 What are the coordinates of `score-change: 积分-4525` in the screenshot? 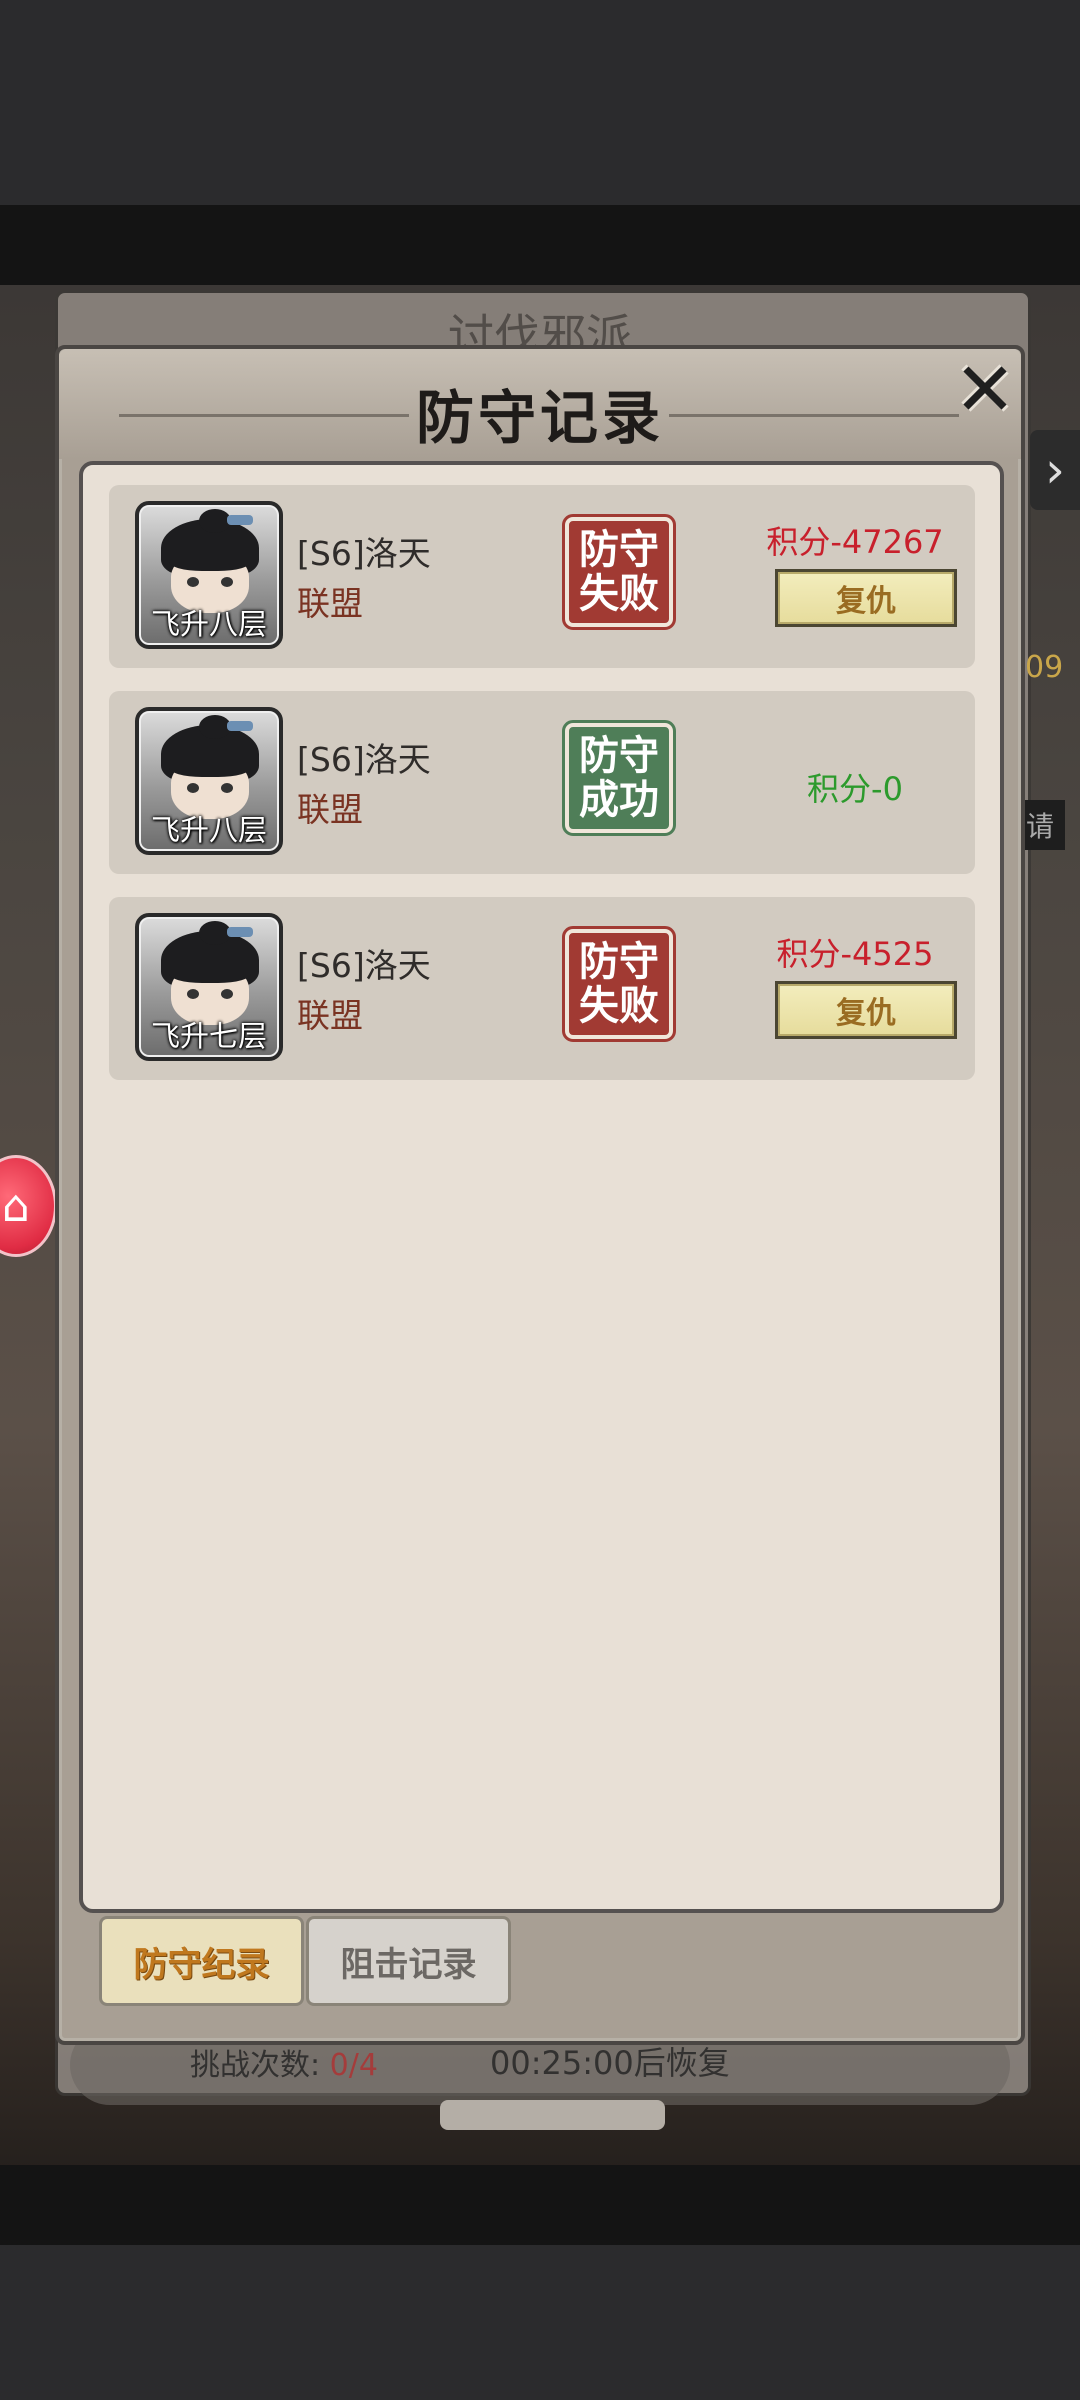 It's located at (855, 954).